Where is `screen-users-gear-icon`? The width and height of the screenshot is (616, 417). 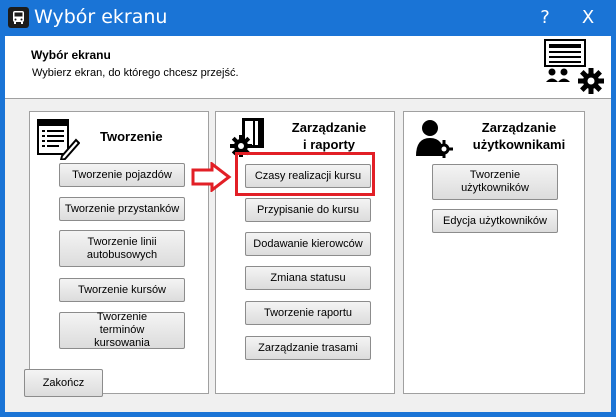 screen-users-gear-icon is located at coordinates (574, 66).